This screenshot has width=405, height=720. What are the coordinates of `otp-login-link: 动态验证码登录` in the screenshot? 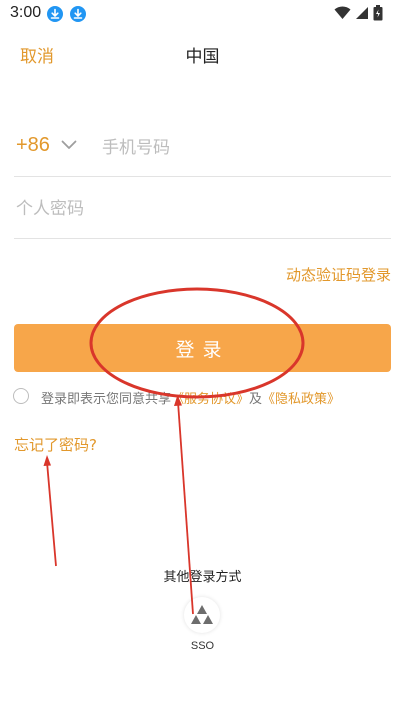 It's located at (338, 274).